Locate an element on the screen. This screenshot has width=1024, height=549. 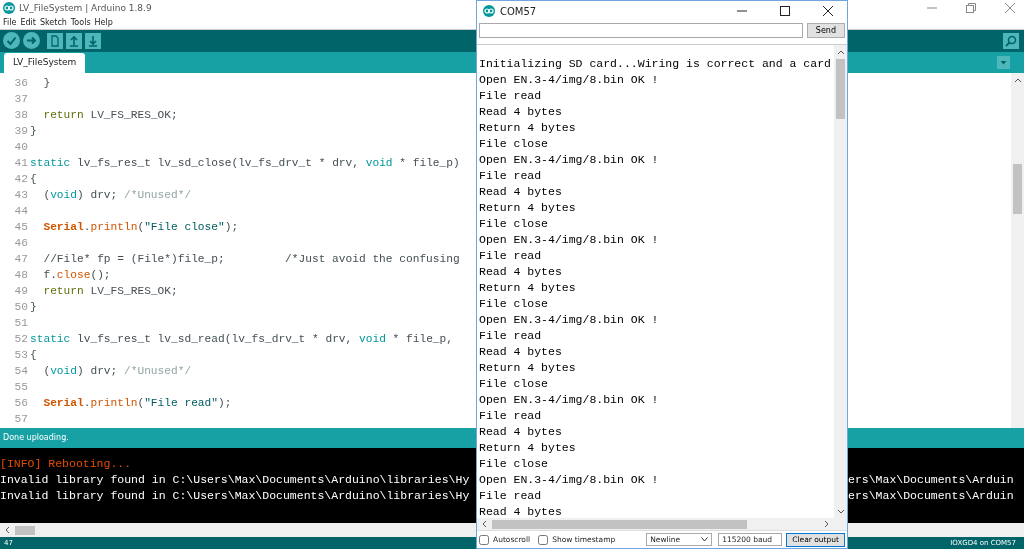
line-number: 49 is located at coordinates (20, 291).